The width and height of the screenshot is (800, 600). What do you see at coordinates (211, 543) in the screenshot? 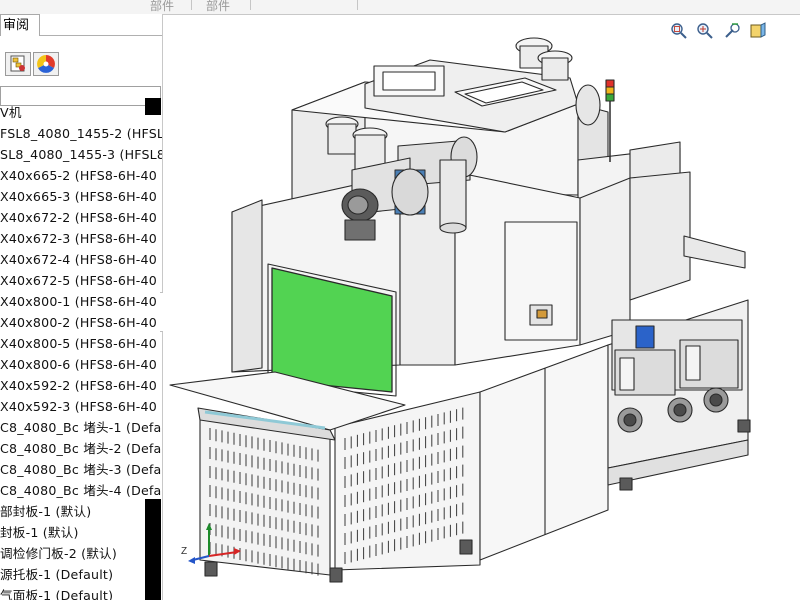
I see `orientation-triad: Z` at bounding box center [211, 543].